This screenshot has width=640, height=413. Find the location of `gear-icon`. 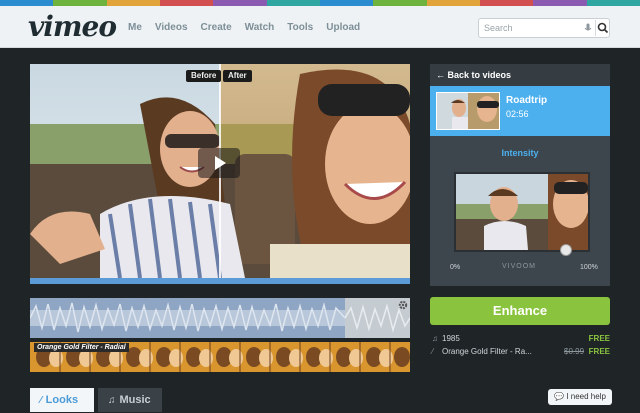

gear-icon is located at coordinates (403, 305).